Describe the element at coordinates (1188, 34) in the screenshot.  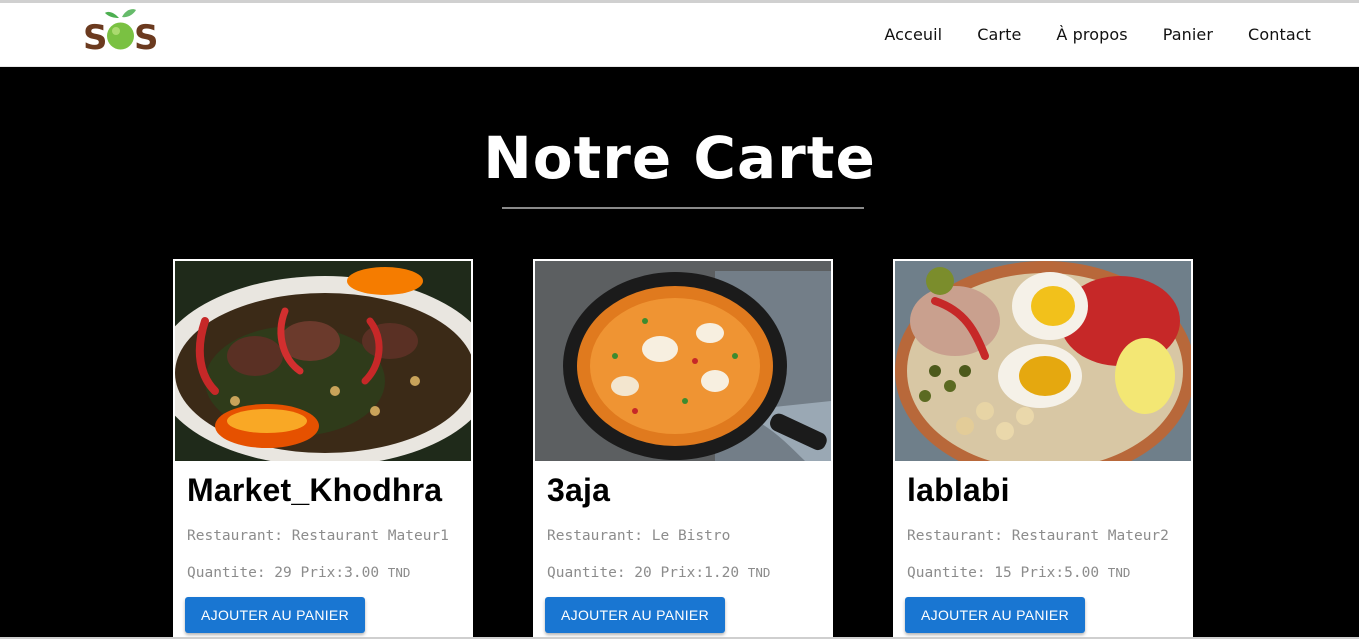
I see `nav-panier: Panier` at that location.